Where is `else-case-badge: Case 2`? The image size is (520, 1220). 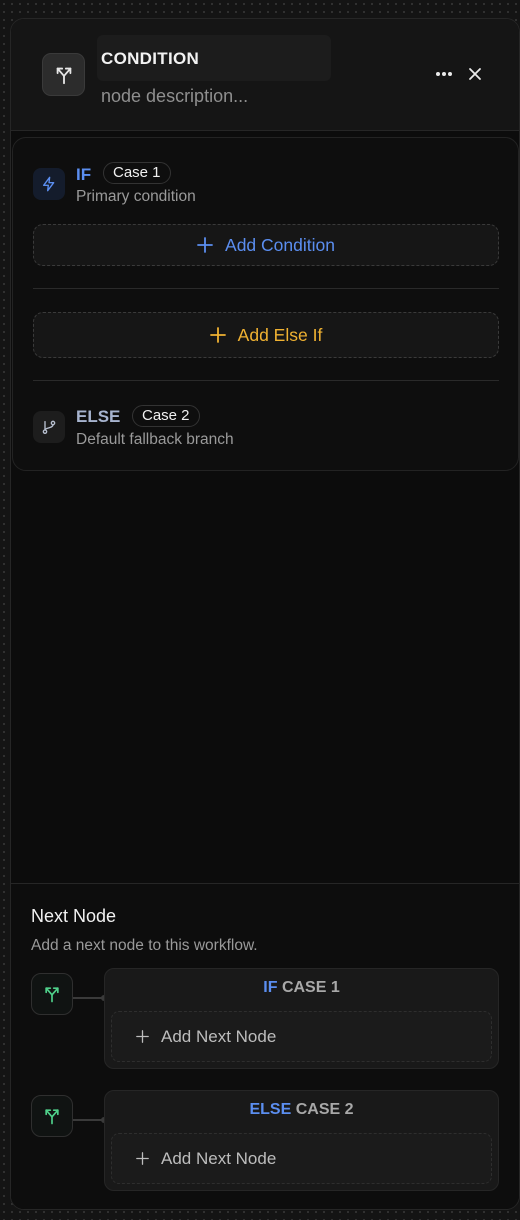 else-case-badge: Case 2 is located at coordinates (166, 416).